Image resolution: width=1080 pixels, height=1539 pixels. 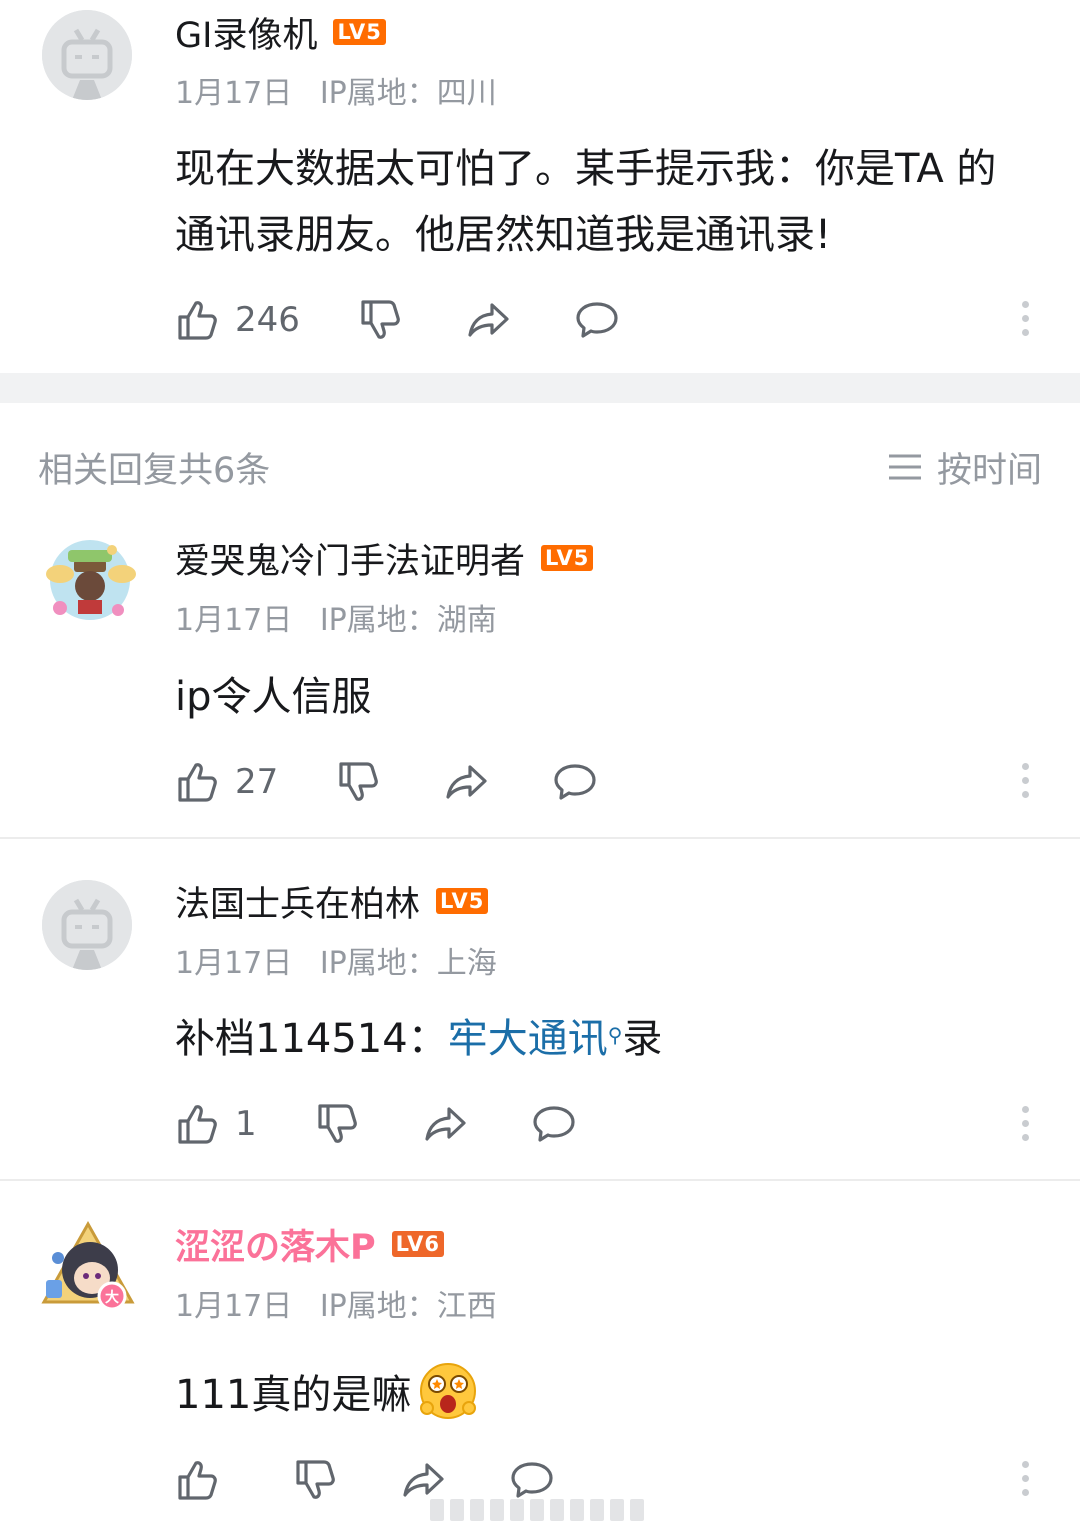 I want to click on search-link: 牢大通讯, so click(x=528, y=1039).